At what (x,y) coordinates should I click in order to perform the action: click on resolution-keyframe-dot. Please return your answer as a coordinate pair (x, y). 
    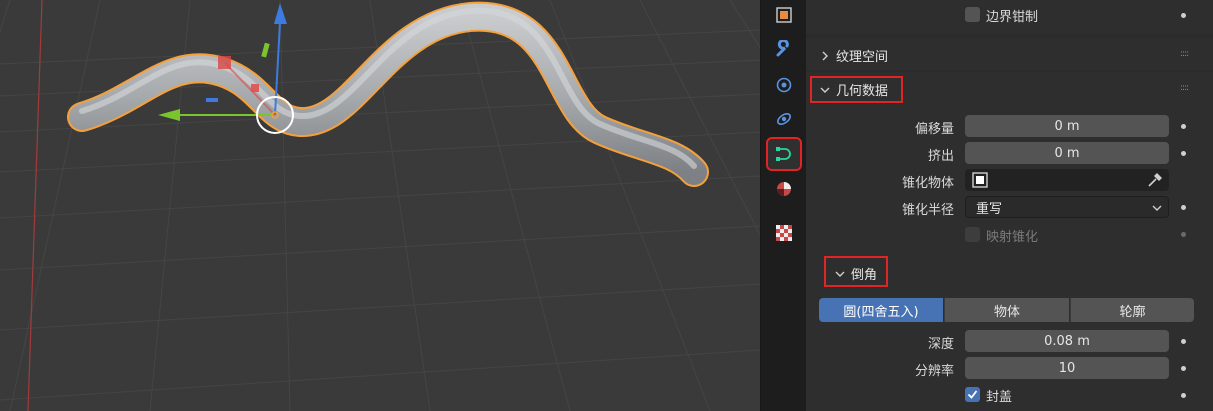
    Looking at the image, I should click on (1183, 368).